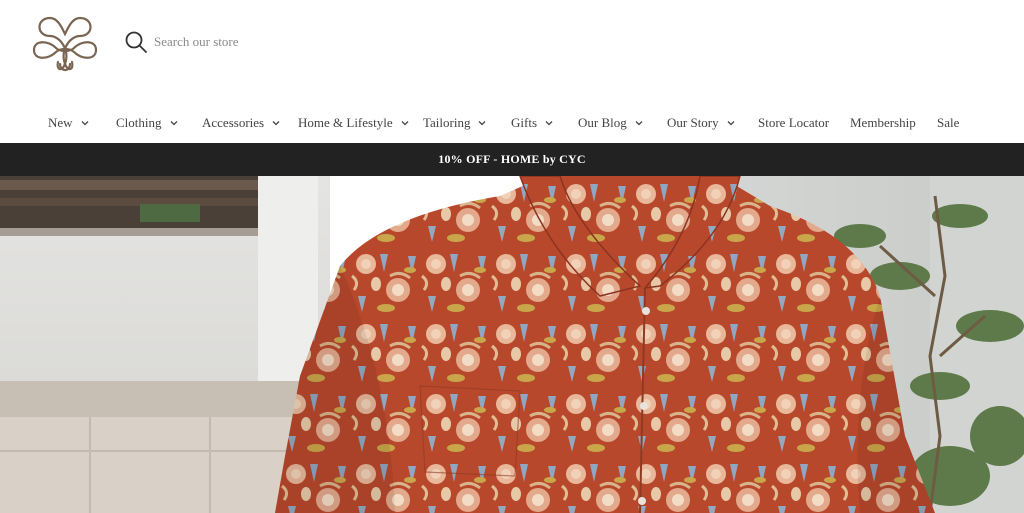  I want to click on nav-item-label: Membership, so click(883, 122).